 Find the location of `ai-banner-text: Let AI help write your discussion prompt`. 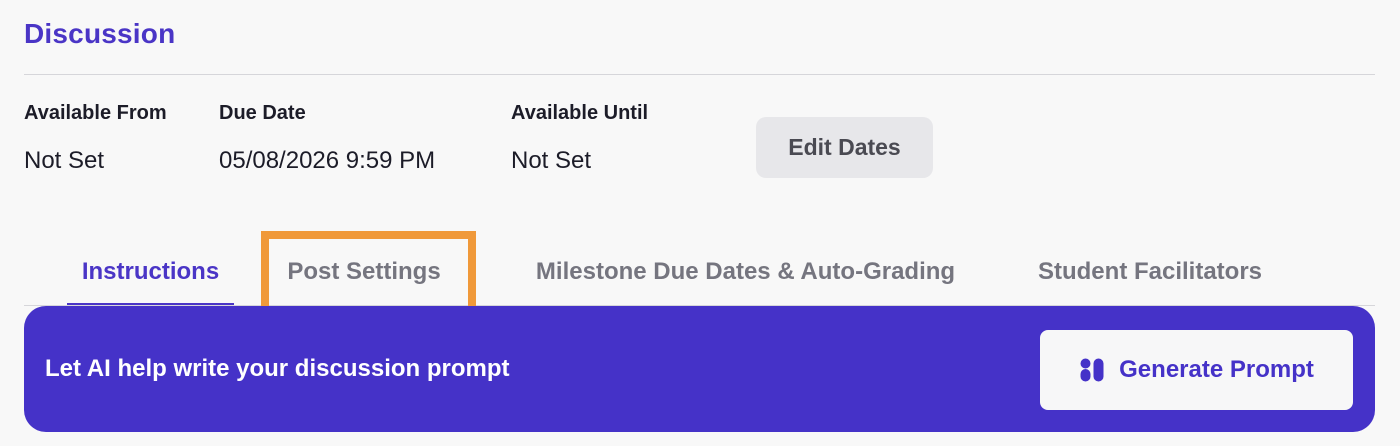

ai-banner-text: Let AI help write your discussion prompt is located at coordinates (277, 368).